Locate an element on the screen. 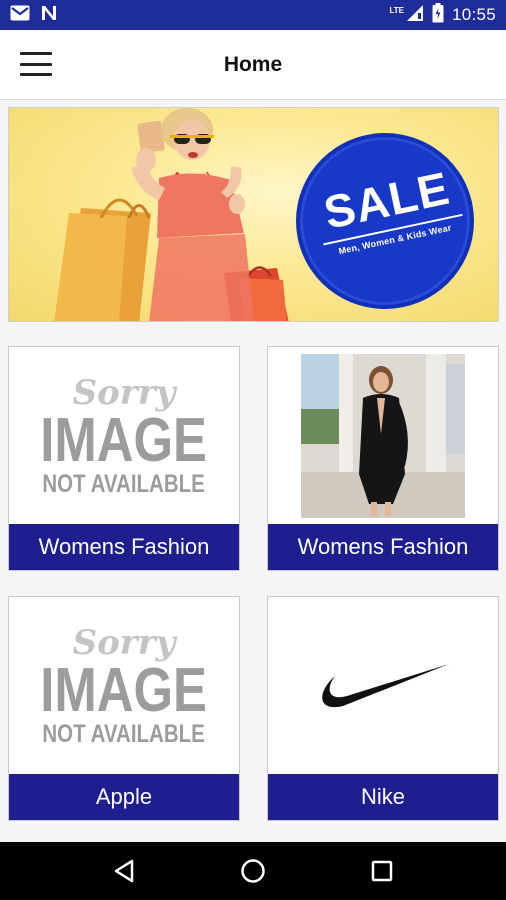 The height and width of the screenshot is (900, 506). model-photo is located at coordinates (383, 435).